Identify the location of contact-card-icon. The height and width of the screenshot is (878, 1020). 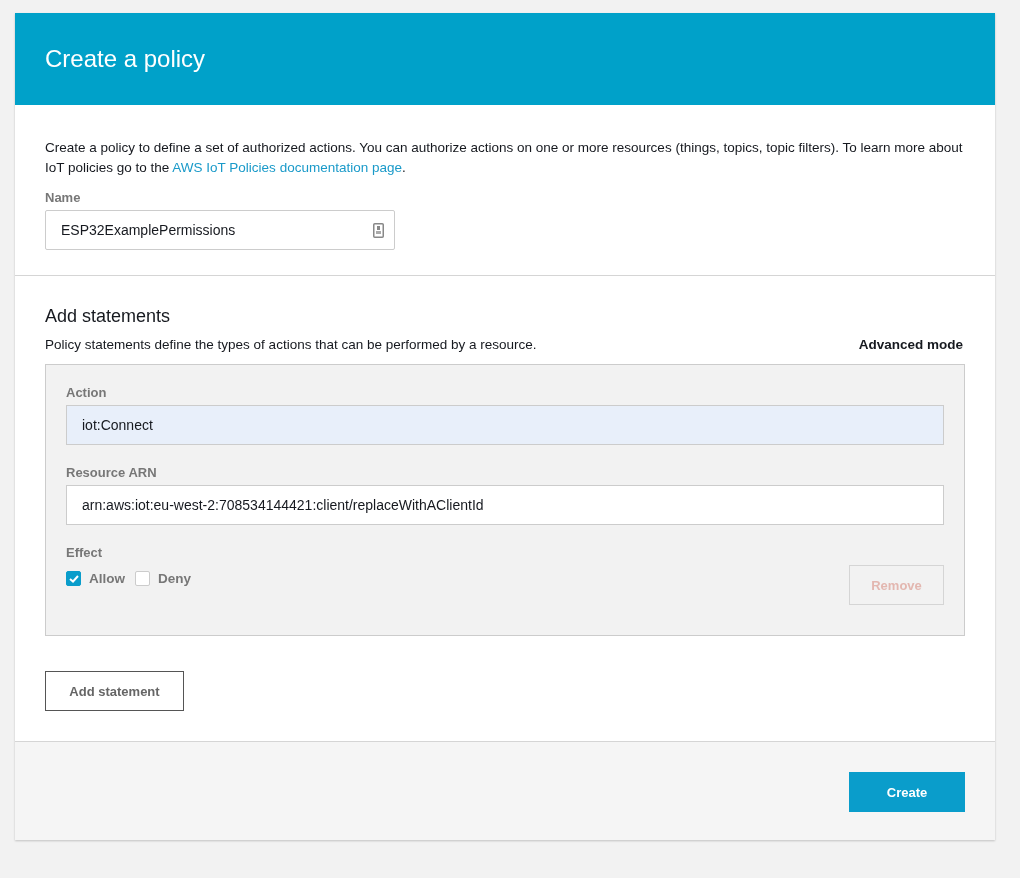
(378, 230).